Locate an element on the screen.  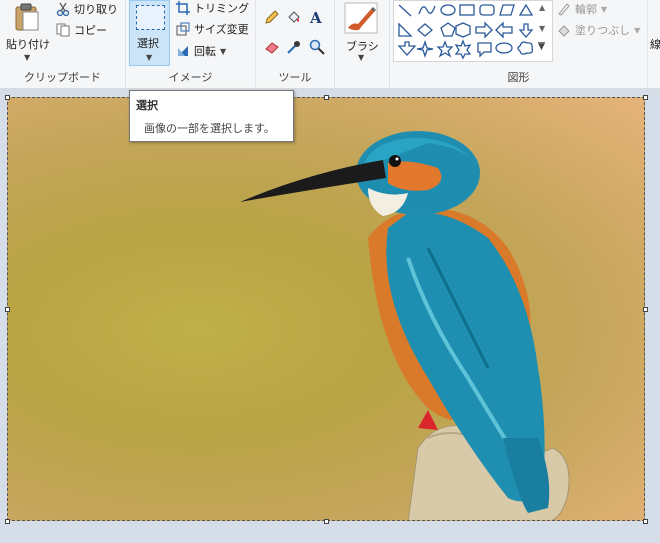
text-icon: A is located at coordinates (317, 17).